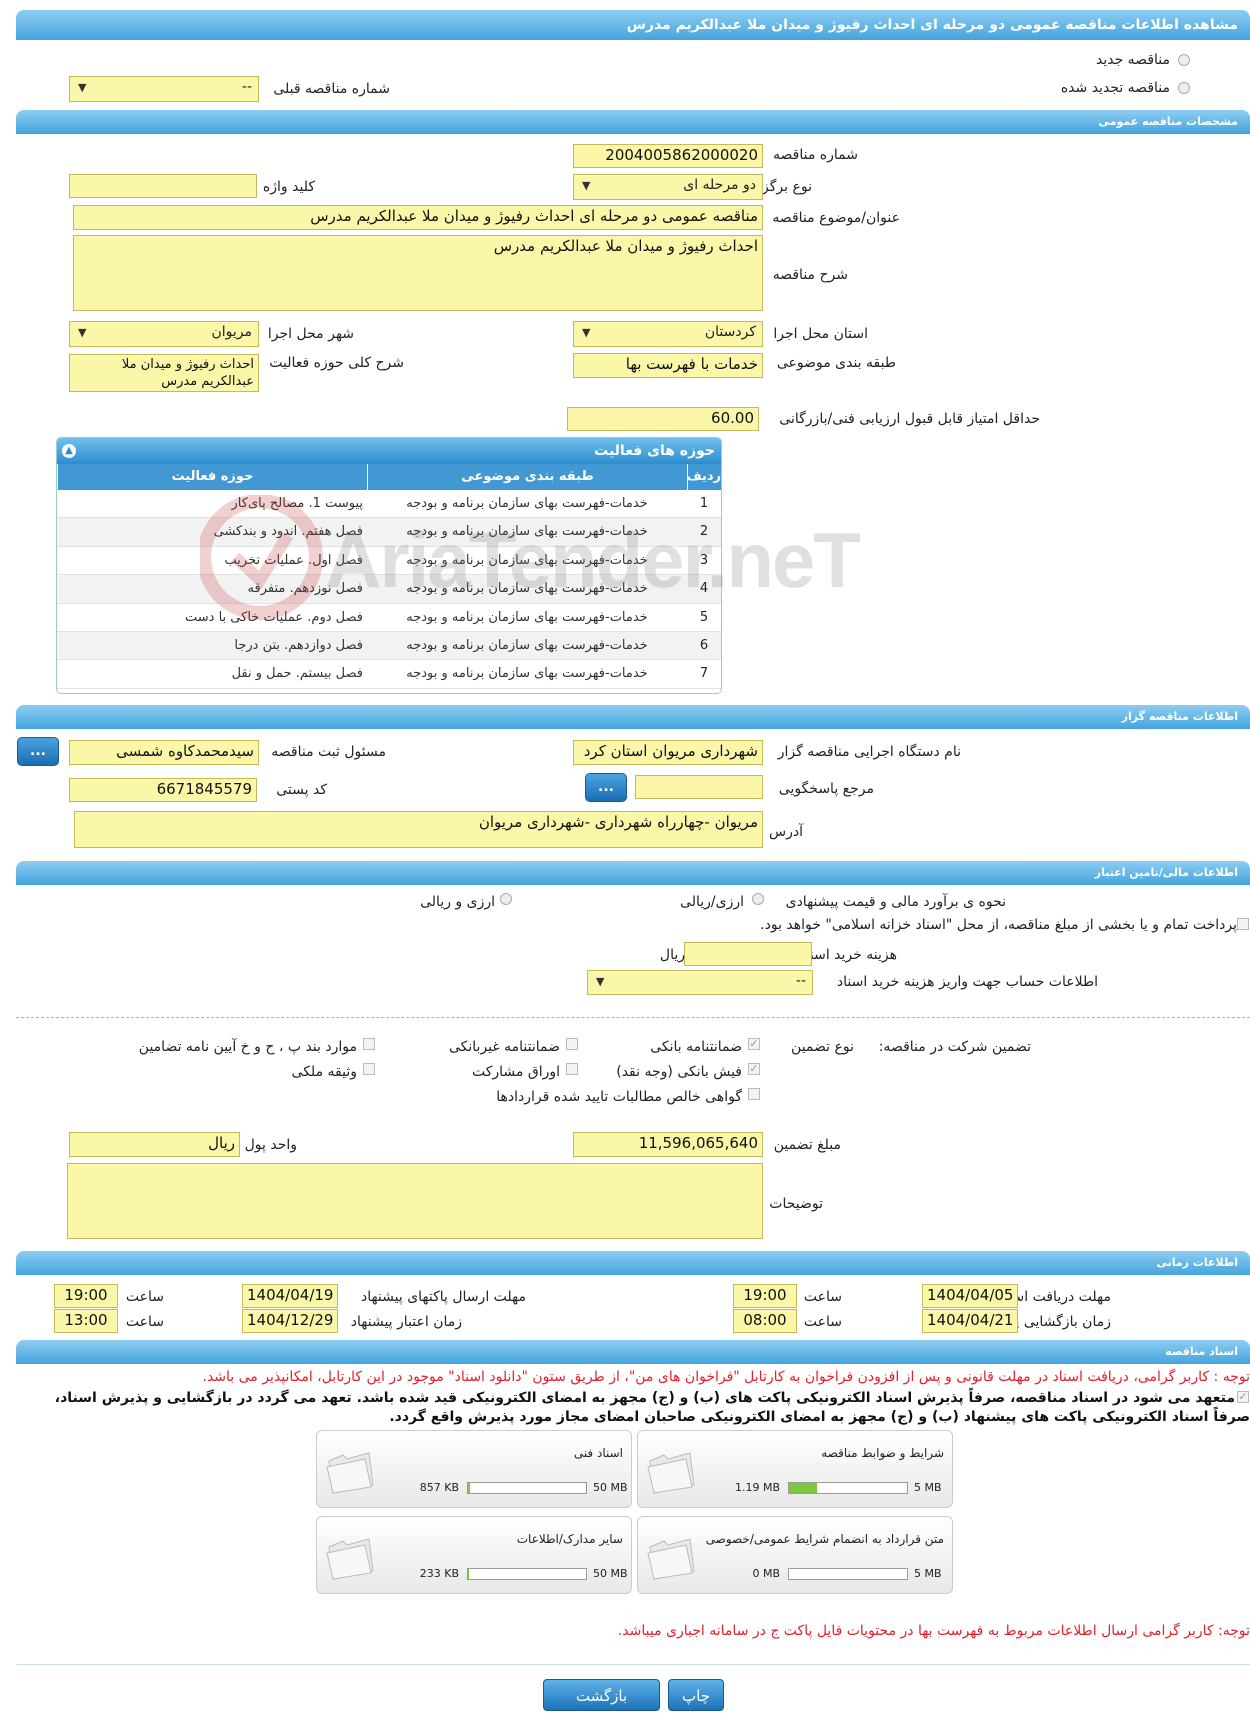 The height and width of the screenshot is (1716, 1250). Describe the element at coordinates (598, 1453) in the screenshot. I see `doc-file-name: اسناد فنی` at that location.